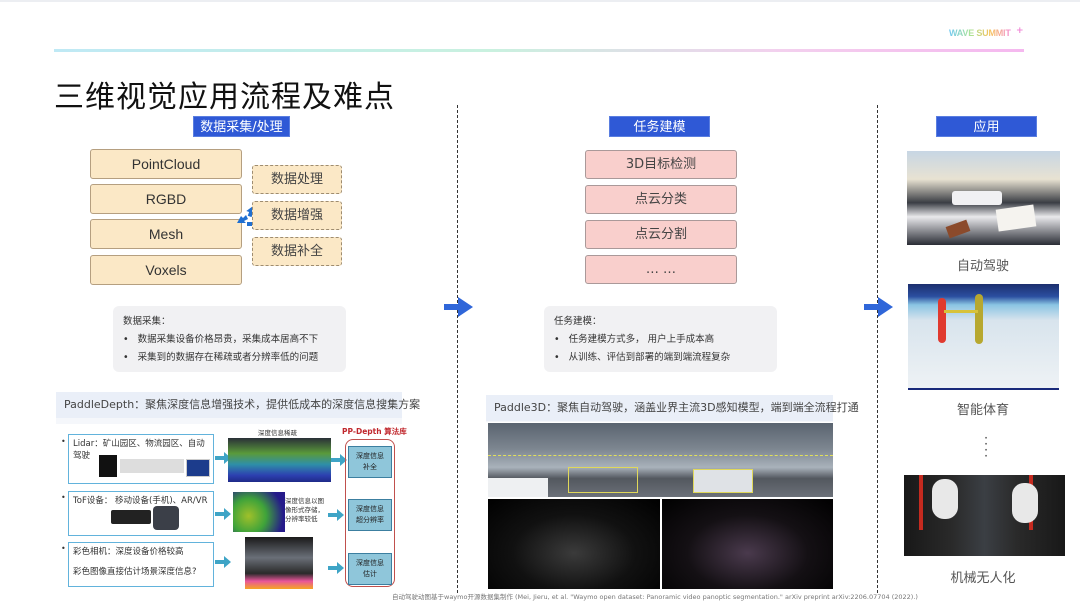 The width and height of the screenshot is (1080, 606). I want to click on note-bullet: • 采集到的数据存在稀疏或者分辨率低的问题, so click(221, 357).